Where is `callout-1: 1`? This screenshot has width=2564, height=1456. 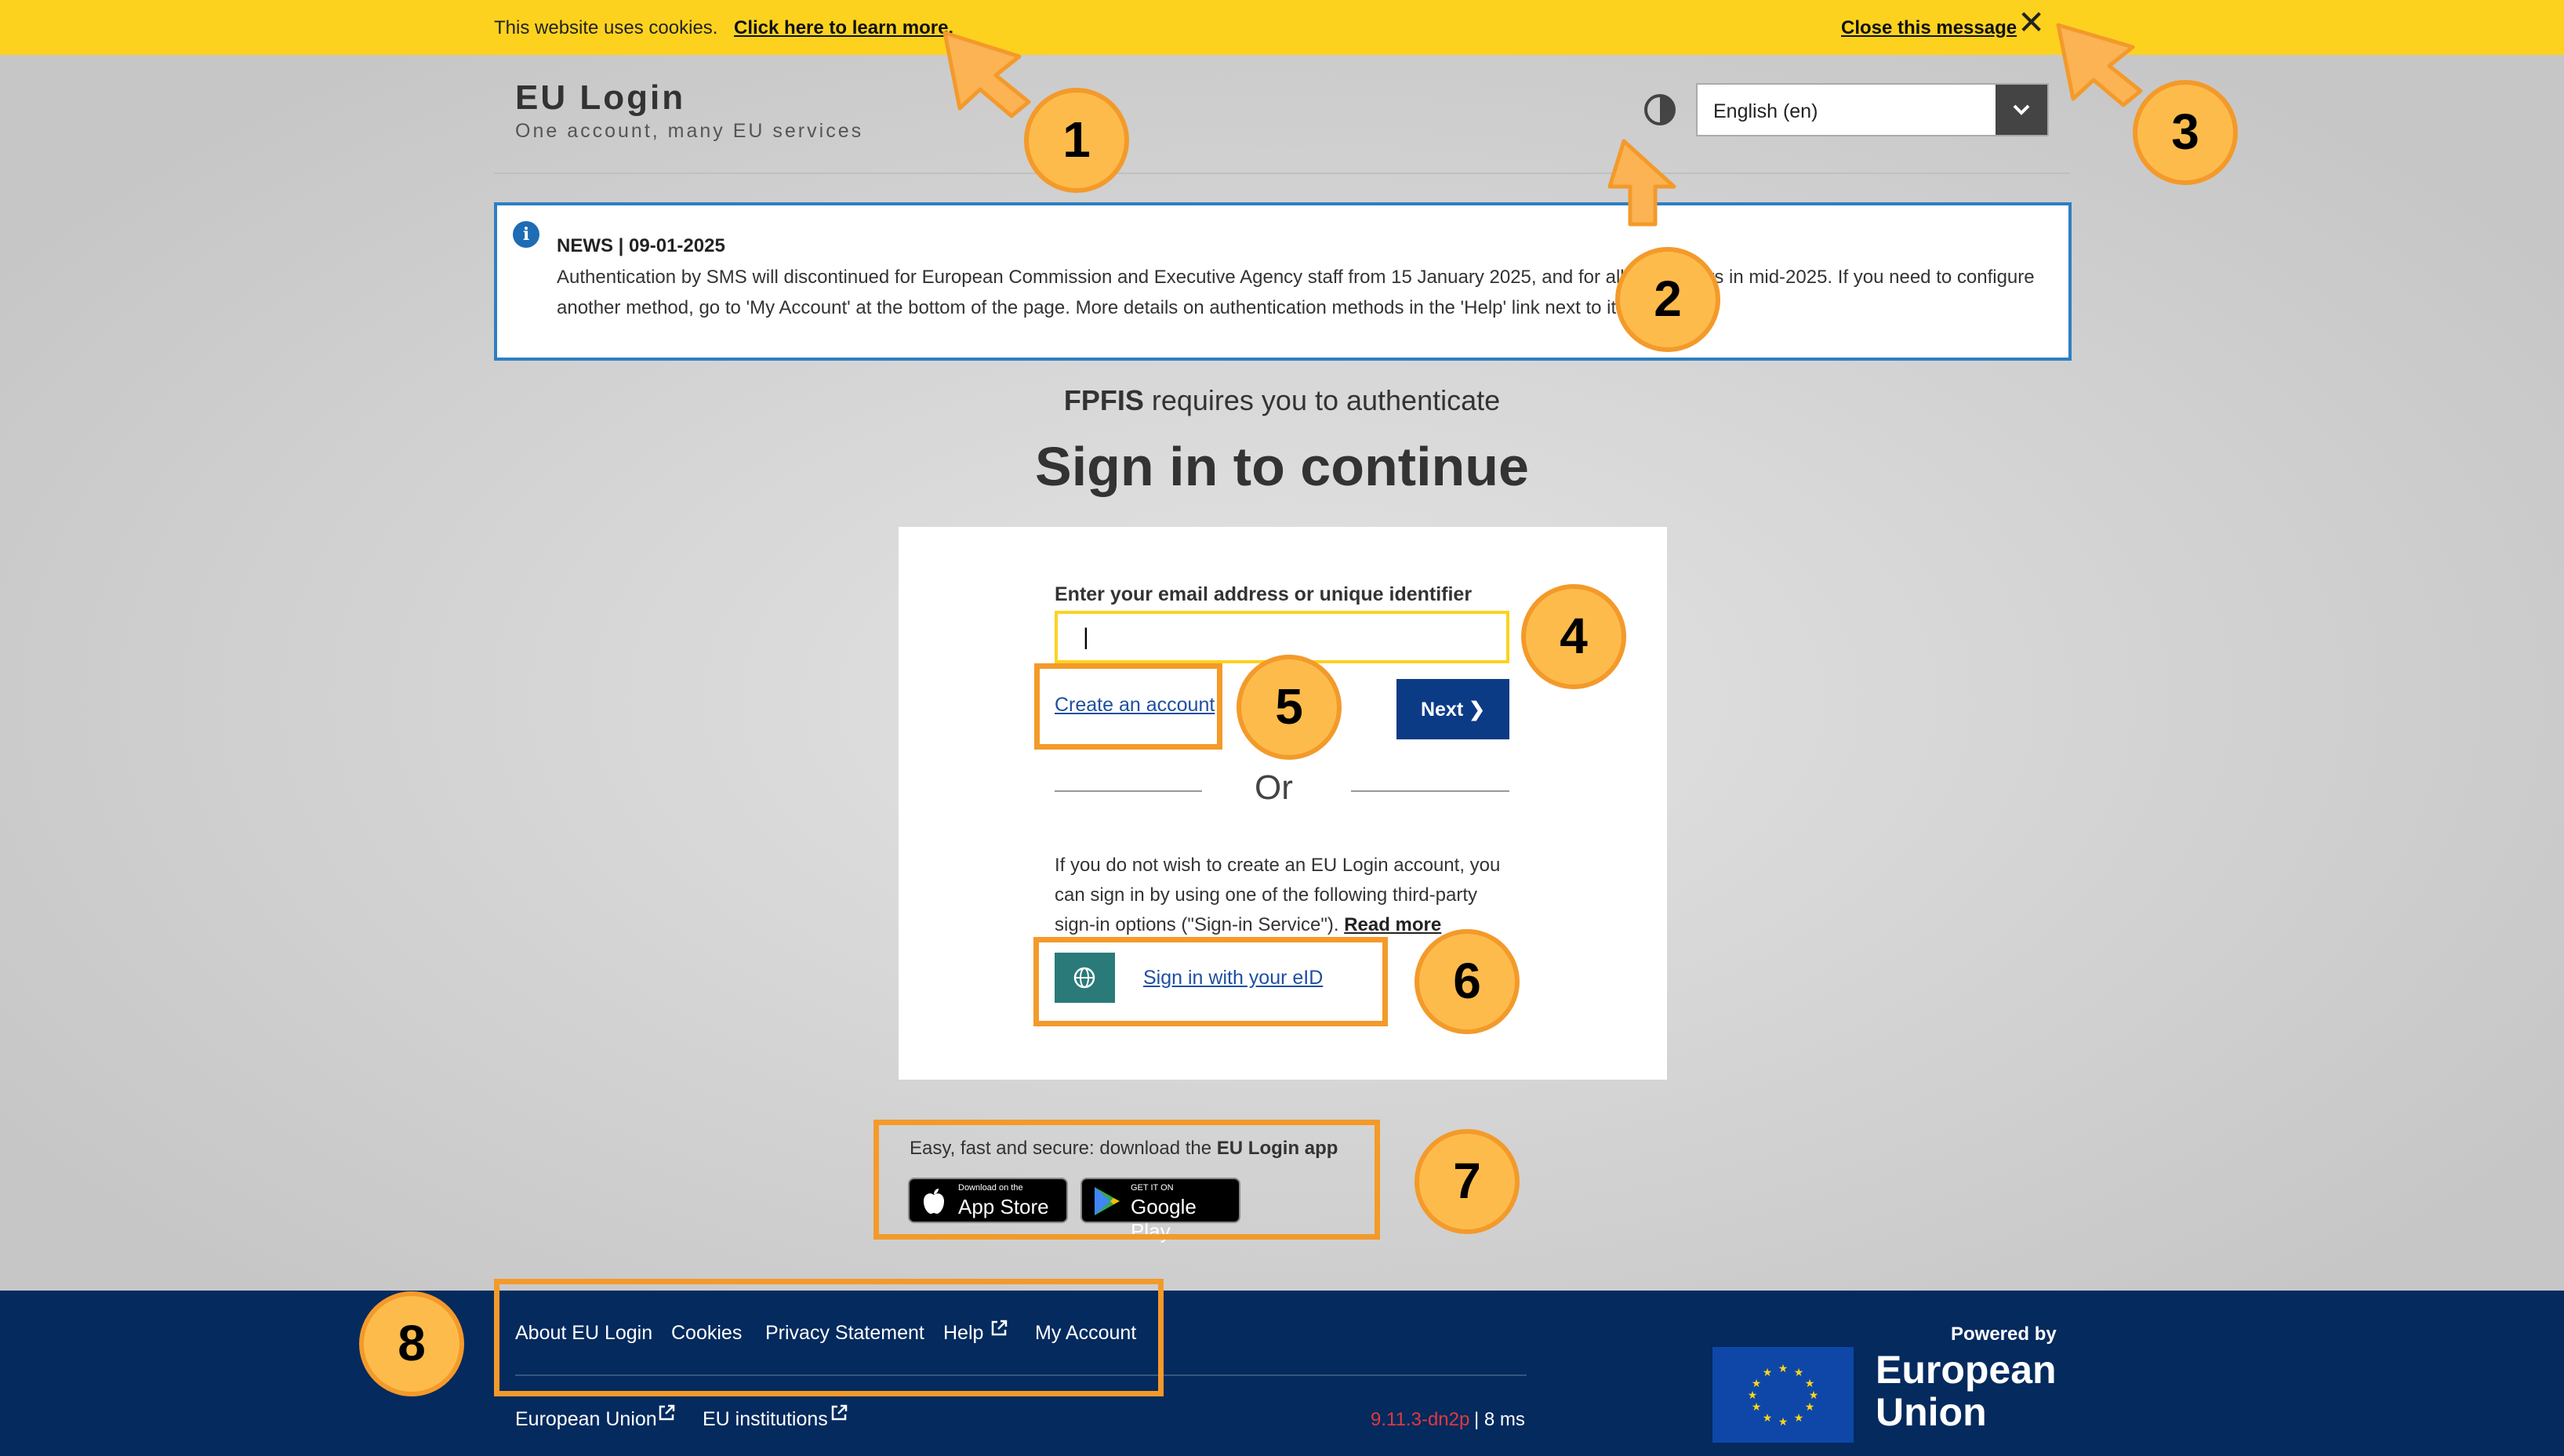
callout-1: 1 is located at coordinates (1076, 140).